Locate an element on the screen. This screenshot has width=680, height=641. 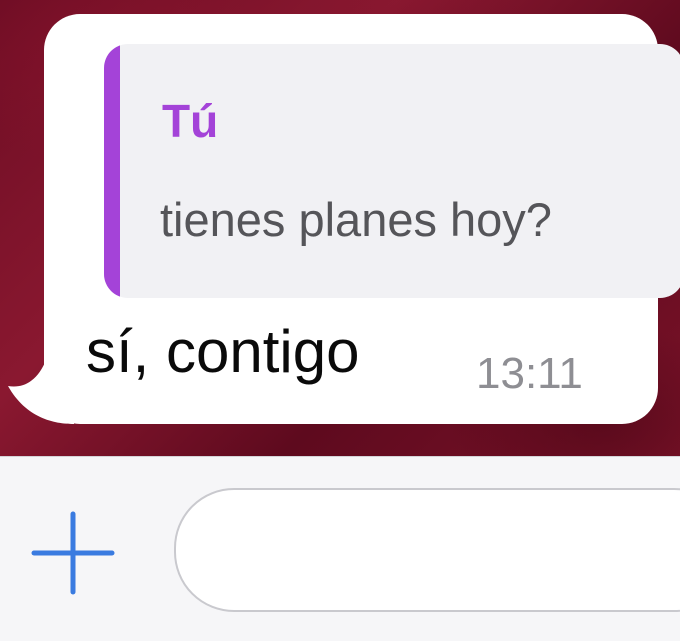
quoted-author: Tú is located at coordinates (190, 121).